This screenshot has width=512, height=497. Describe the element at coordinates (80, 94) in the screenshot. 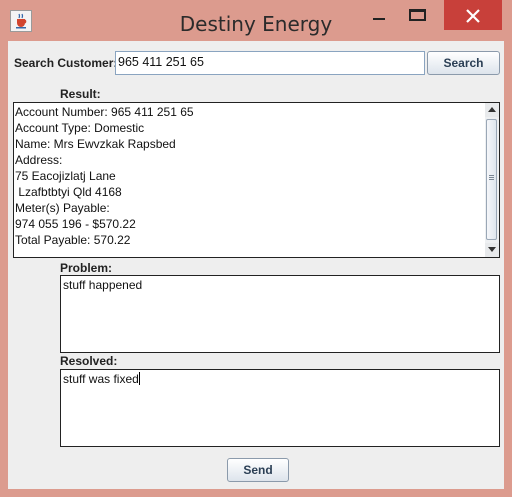

I see `result-label: Result:` at that location.